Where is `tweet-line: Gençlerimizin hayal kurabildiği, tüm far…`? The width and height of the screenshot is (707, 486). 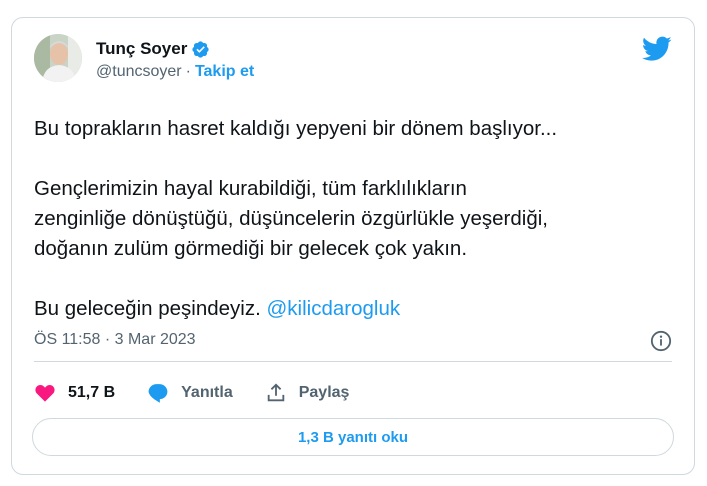 tweet-line: Gençlerimizin hayal kurabildiği, tüm far… is located at coordinates (250, 188).